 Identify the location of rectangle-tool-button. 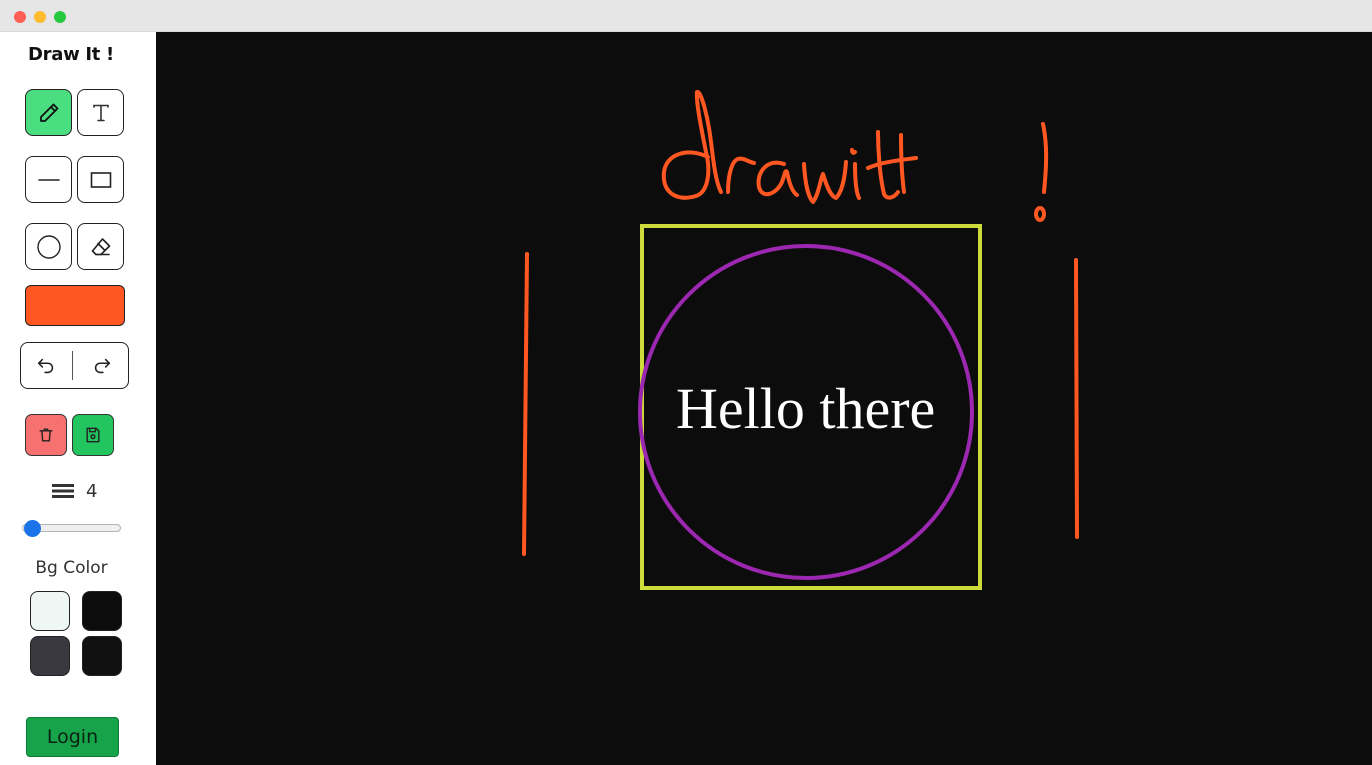
(100, 179).